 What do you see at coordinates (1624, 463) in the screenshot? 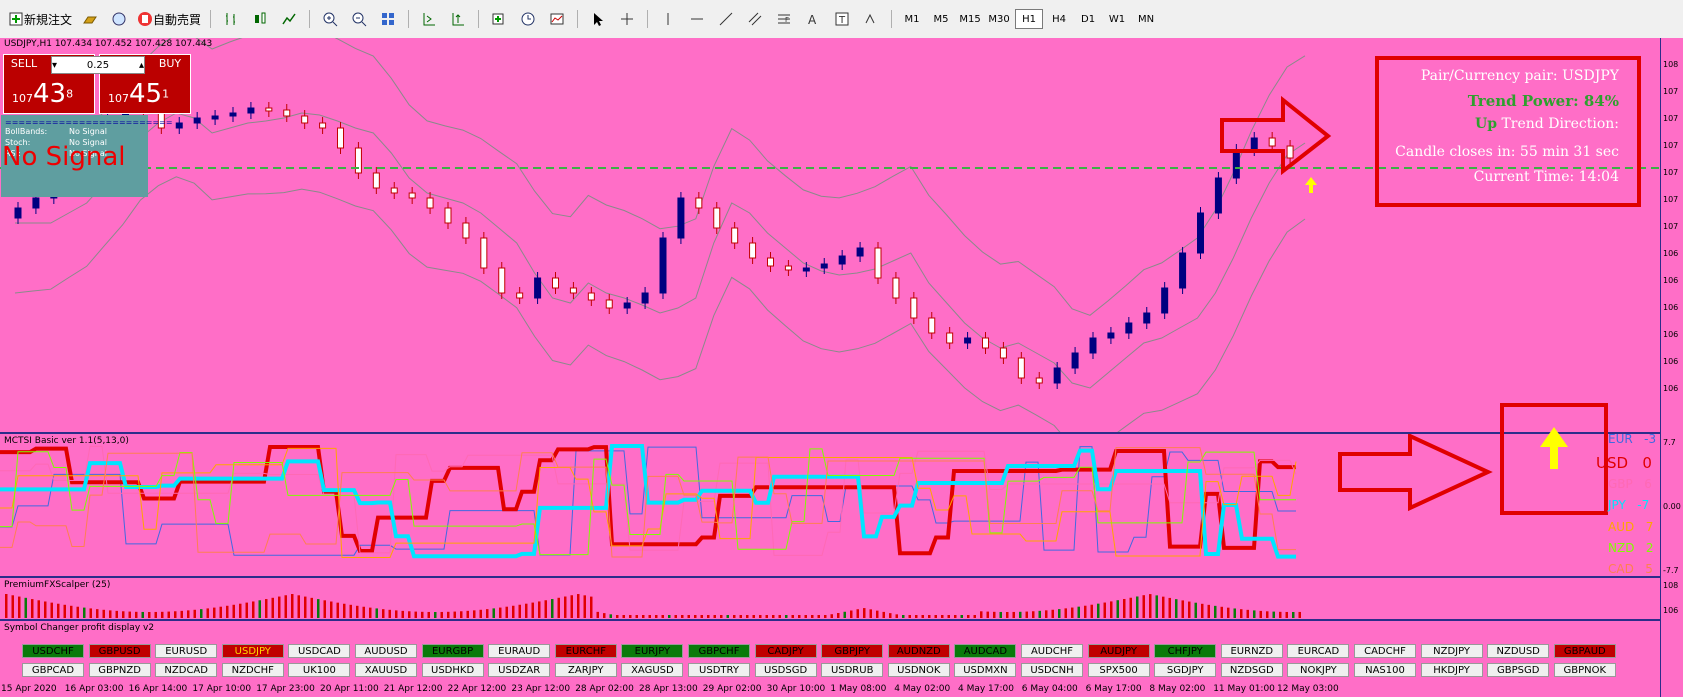
I see `currency-usd: USD 0` at bounding box center [1624, 463].